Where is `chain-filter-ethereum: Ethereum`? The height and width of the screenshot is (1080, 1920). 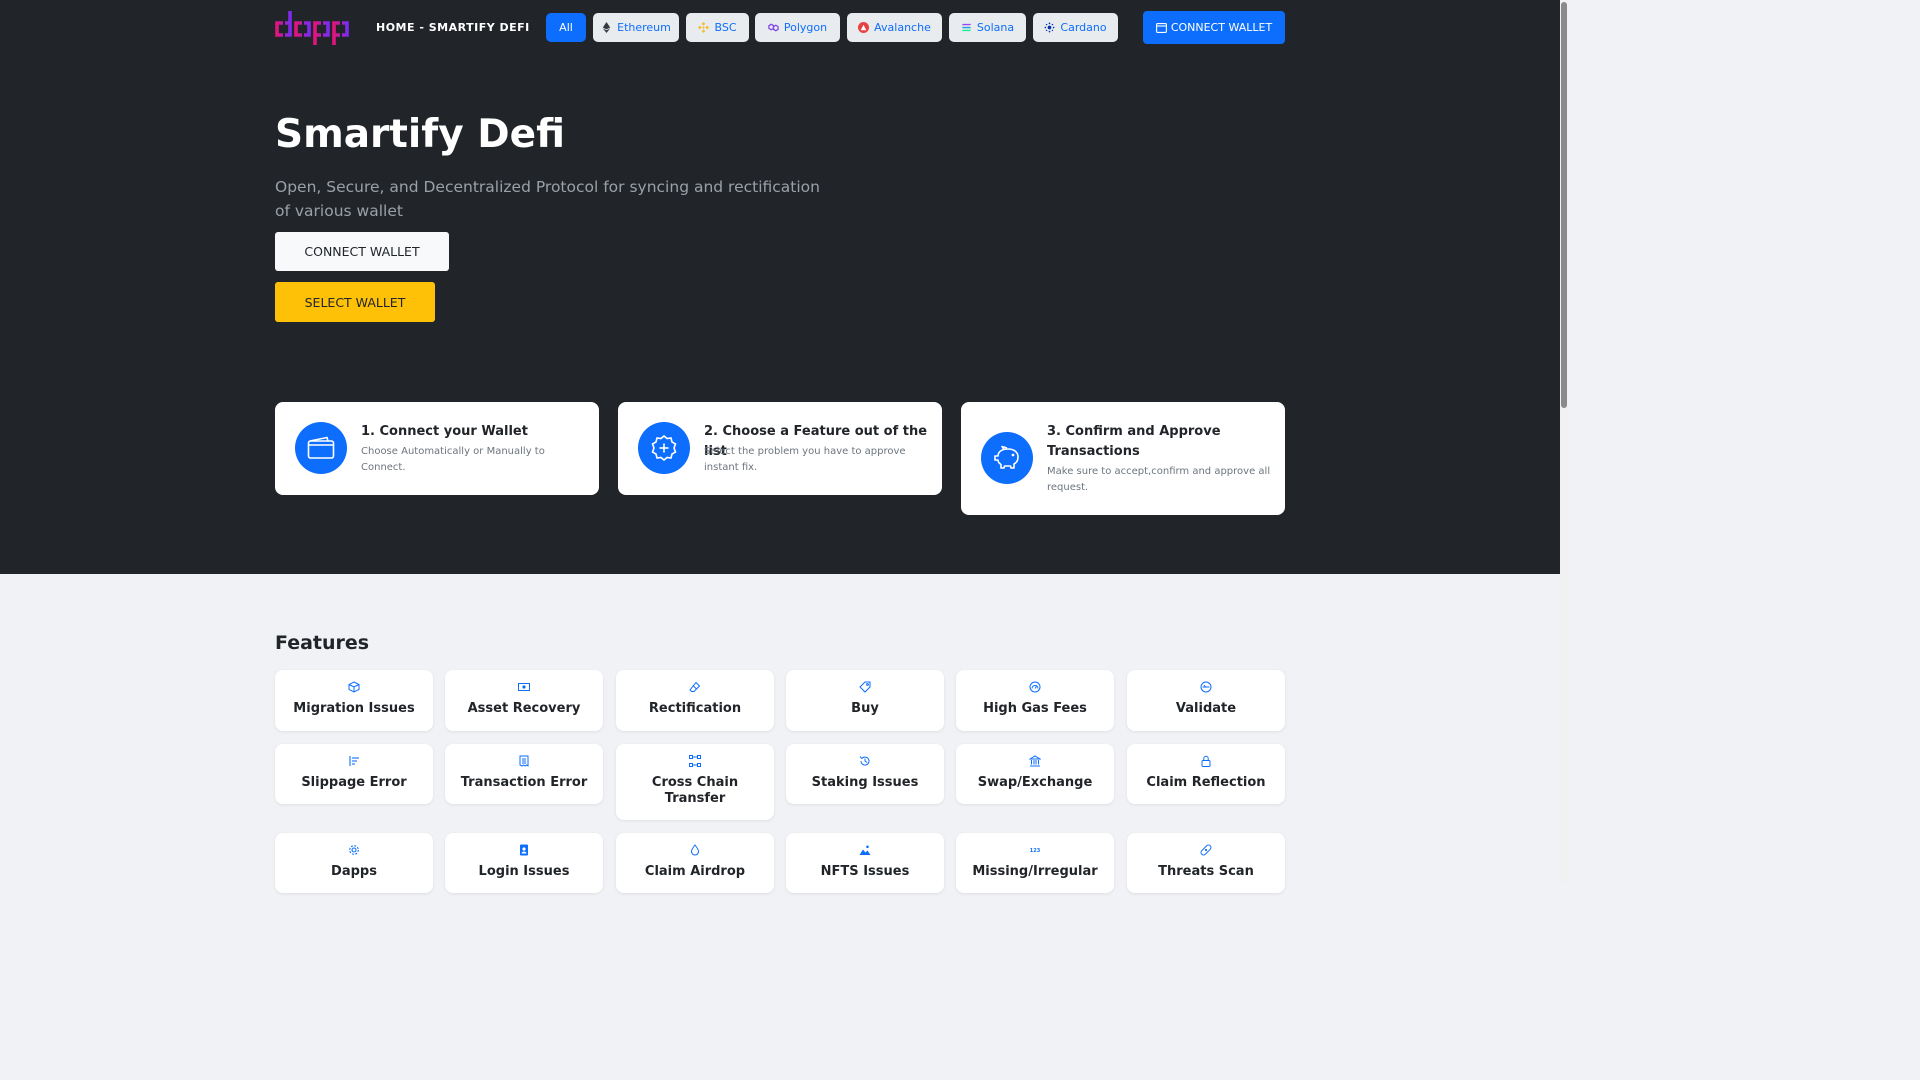
chain-filter-ethereum: Ethereum is located at coordinates (636, 27).